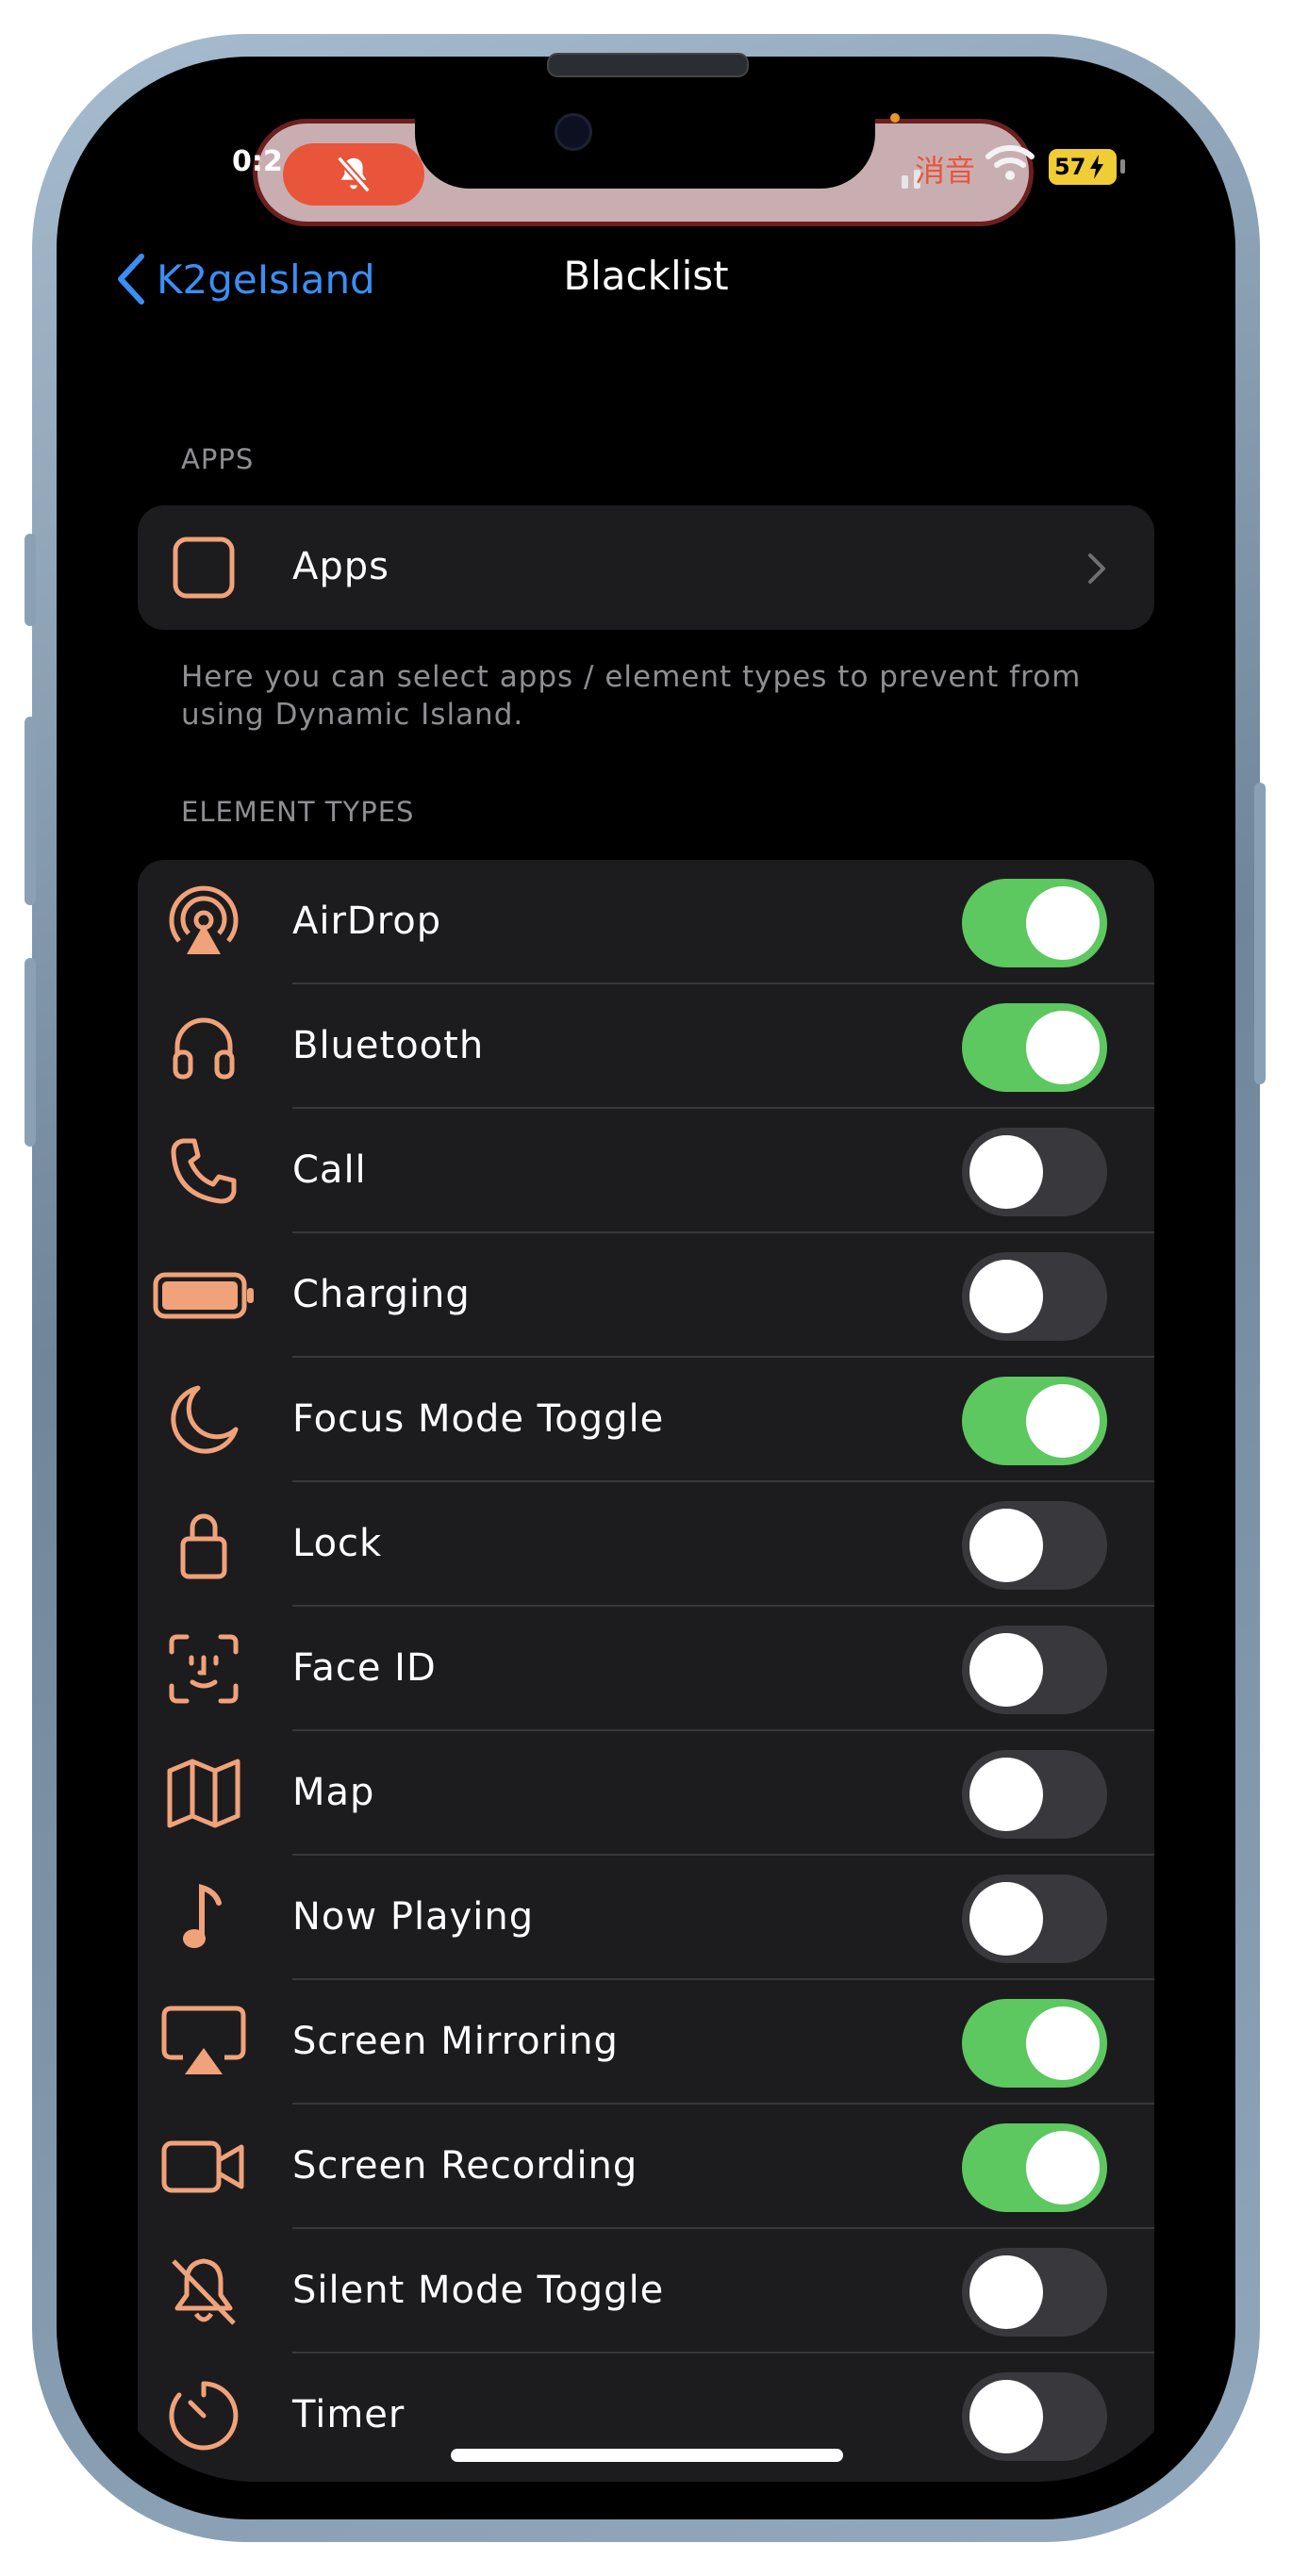 This screenshot has width=1292, height=2576. What do you see at coordinates (203, 2166) in the screenshot?
I see `video-camera-icon` at bounding box center [203, 2166].